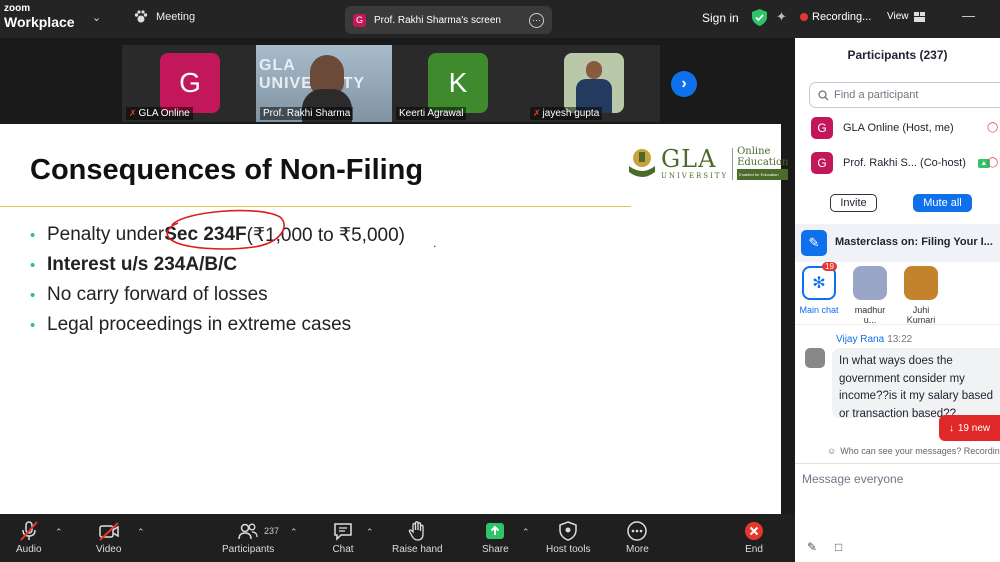 The height and width of the screenshot is (562, 1000). What do you see at coordinates (59, 532) in the screenshot?
I see `audio-options-chevron-icon: ⌃` at bounding box center [59, 532].